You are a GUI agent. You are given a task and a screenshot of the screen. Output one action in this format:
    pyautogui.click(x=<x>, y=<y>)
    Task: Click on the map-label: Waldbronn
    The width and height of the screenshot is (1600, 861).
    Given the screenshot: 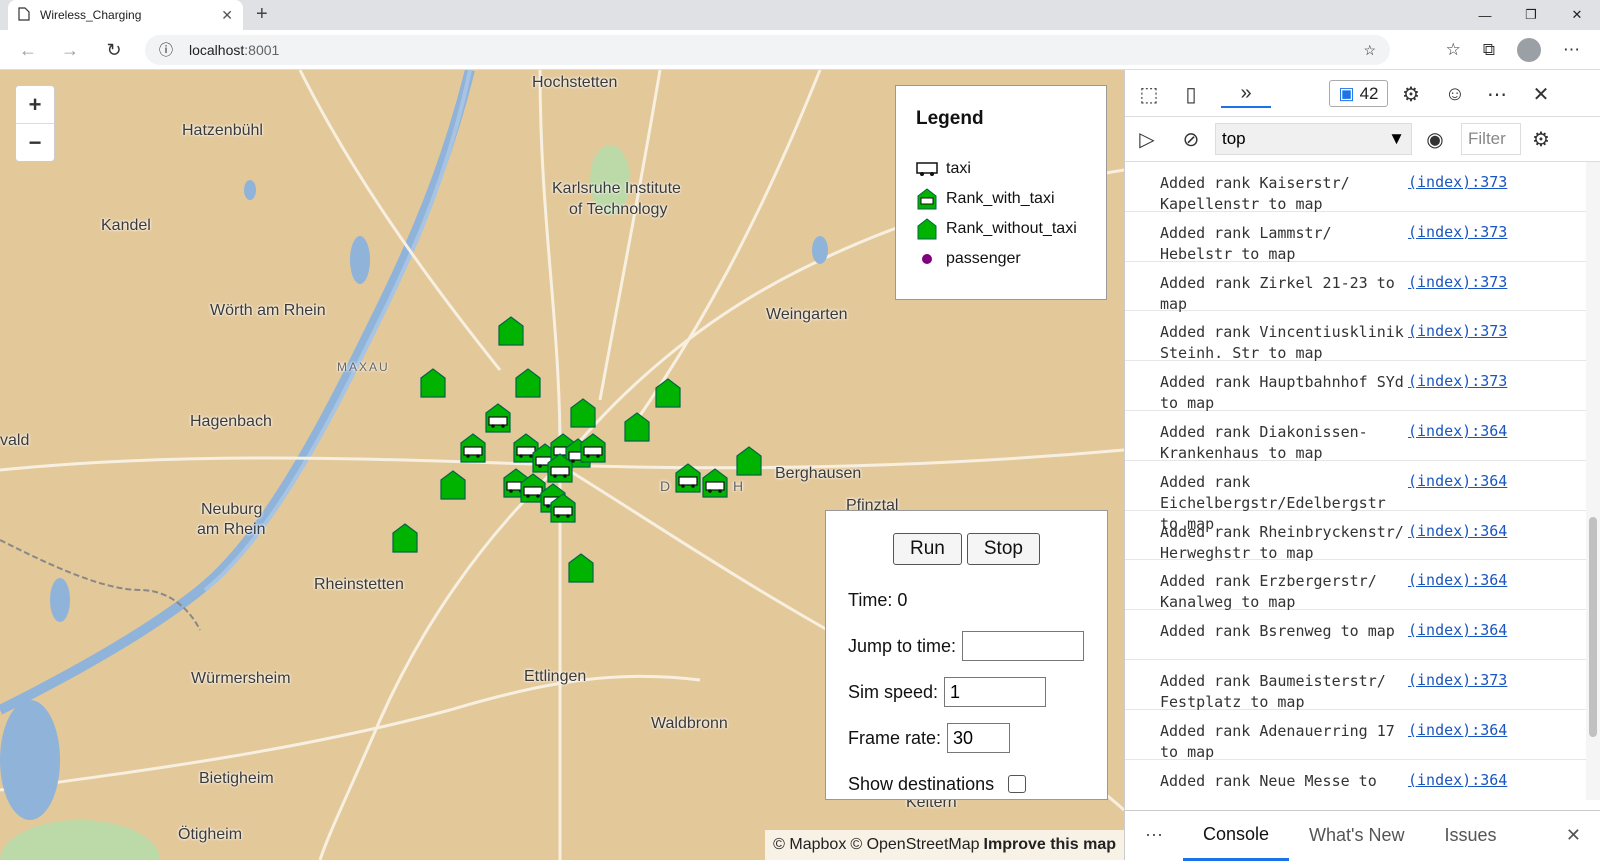 What is the action you would take?
    pyautogui.click(x=689, y=723)
    